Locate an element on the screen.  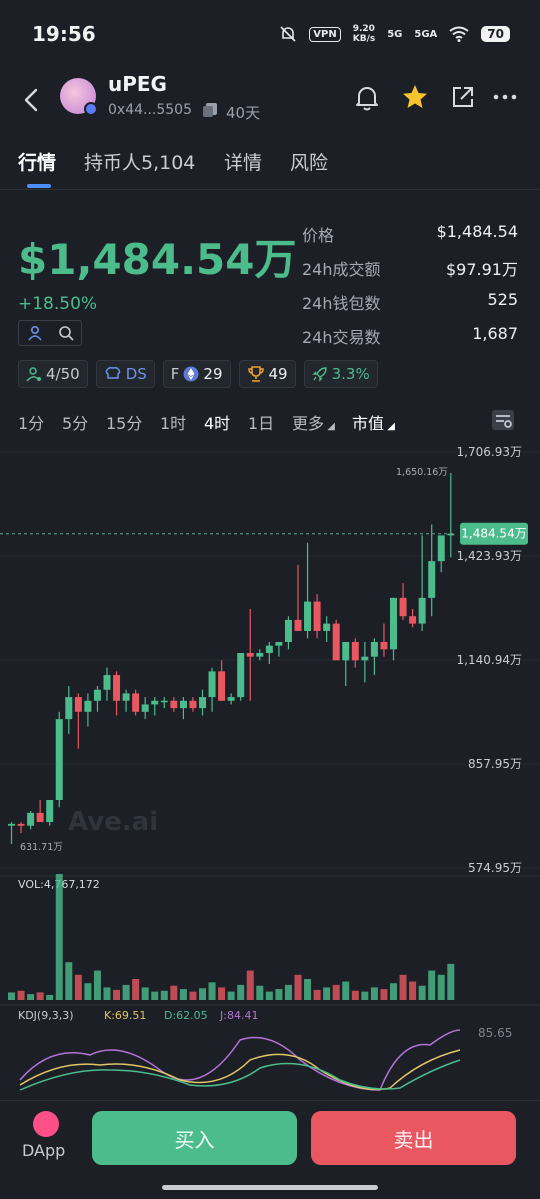
chart-settings-icon is located at coordinates (503, 420).